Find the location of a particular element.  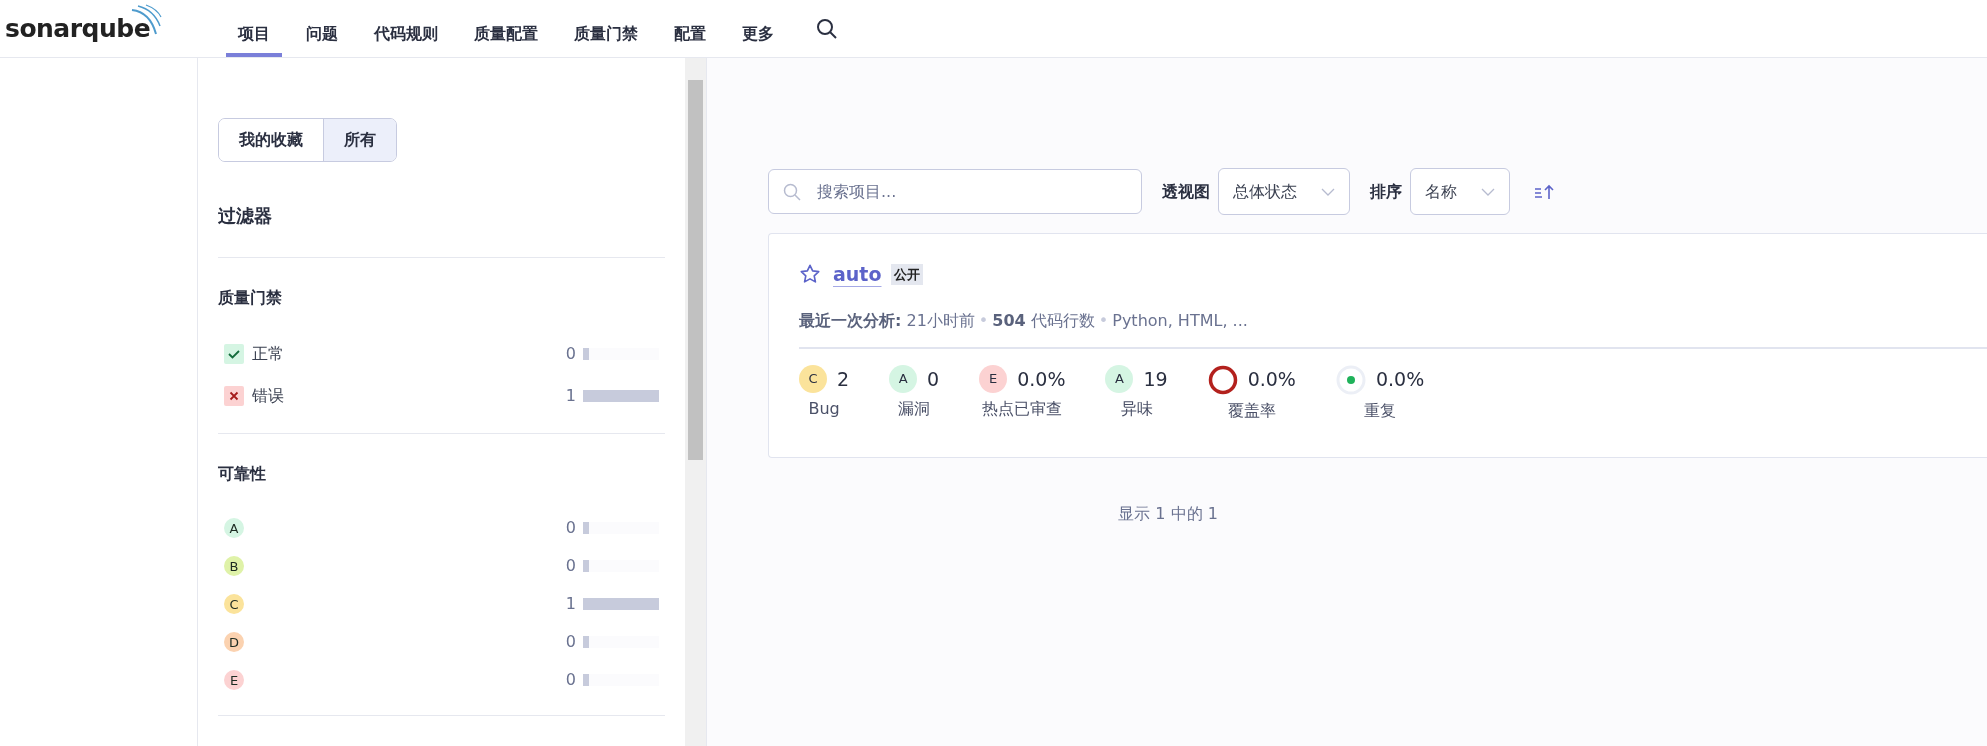

nav-tab: 质量配置 is located at coordinates (506, 28).